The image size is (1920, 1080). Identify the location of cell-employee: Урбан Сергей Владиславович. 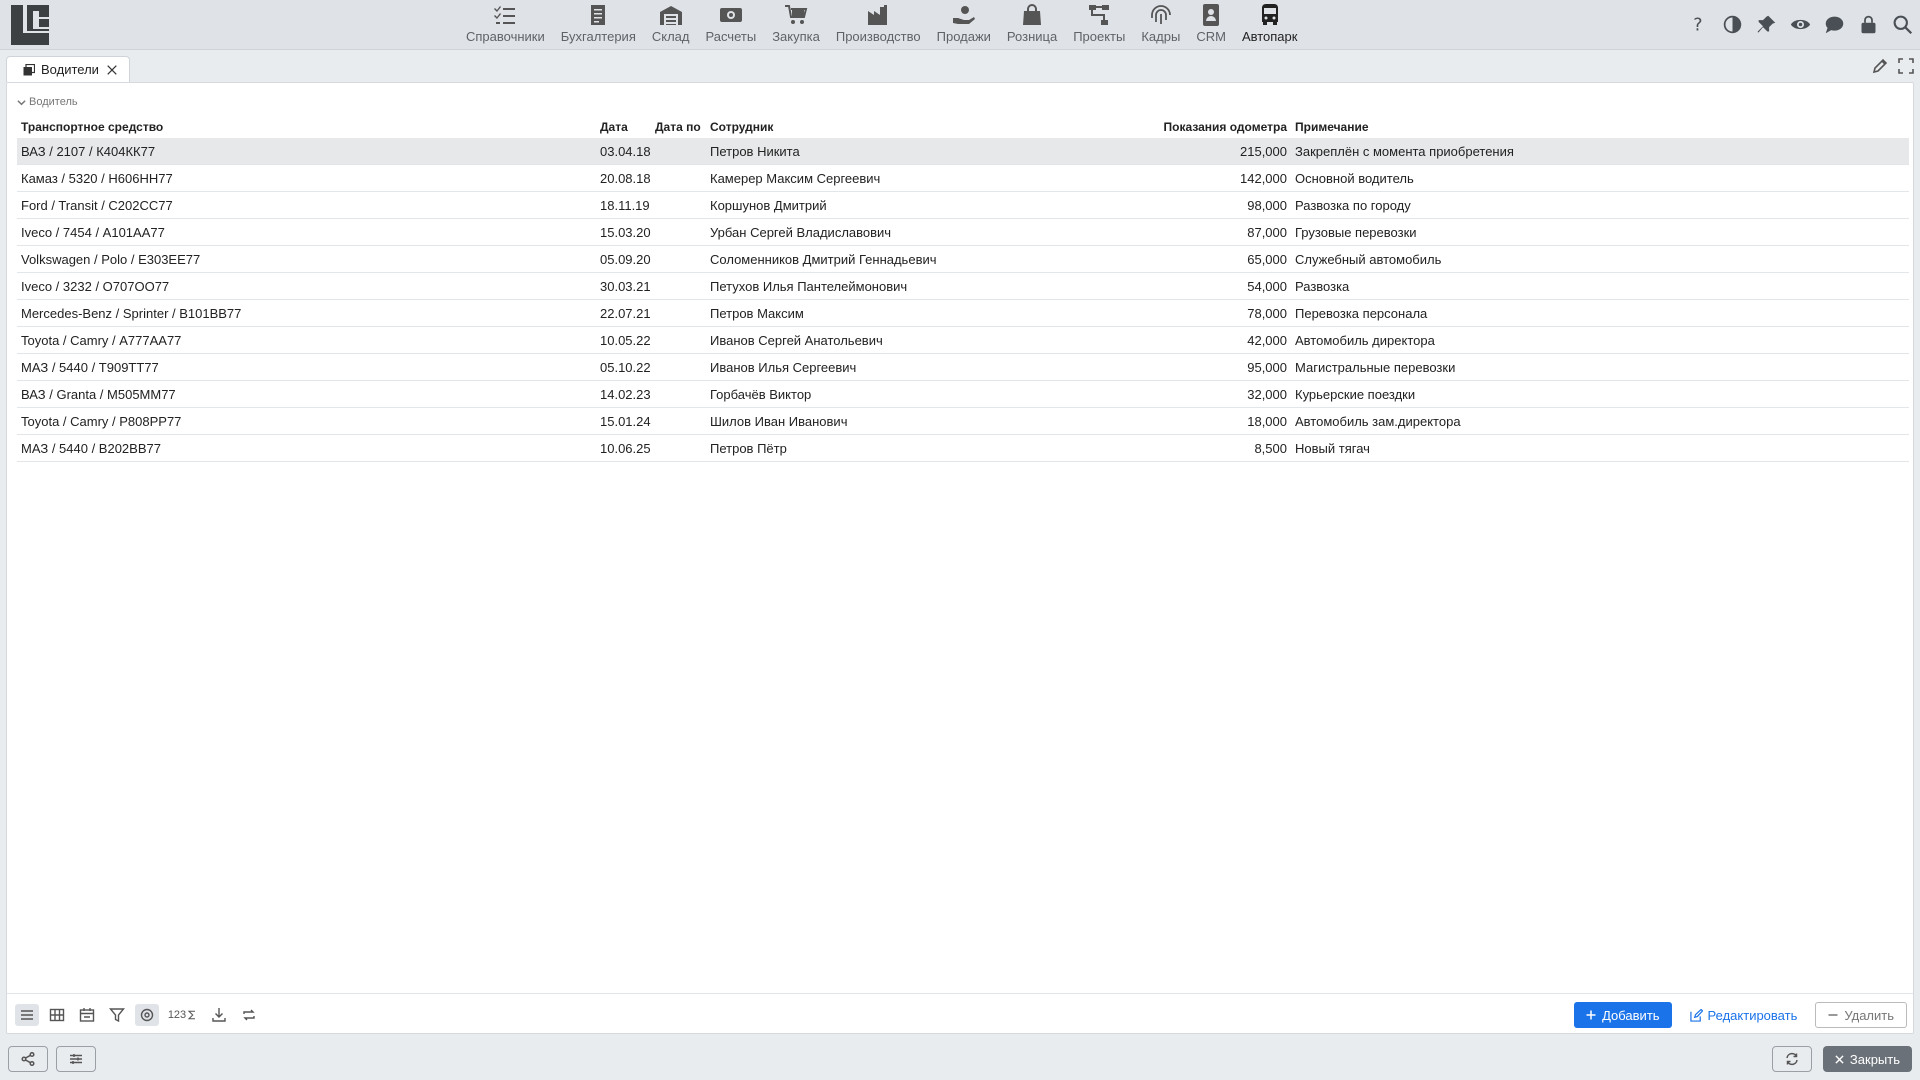
(801, 232).